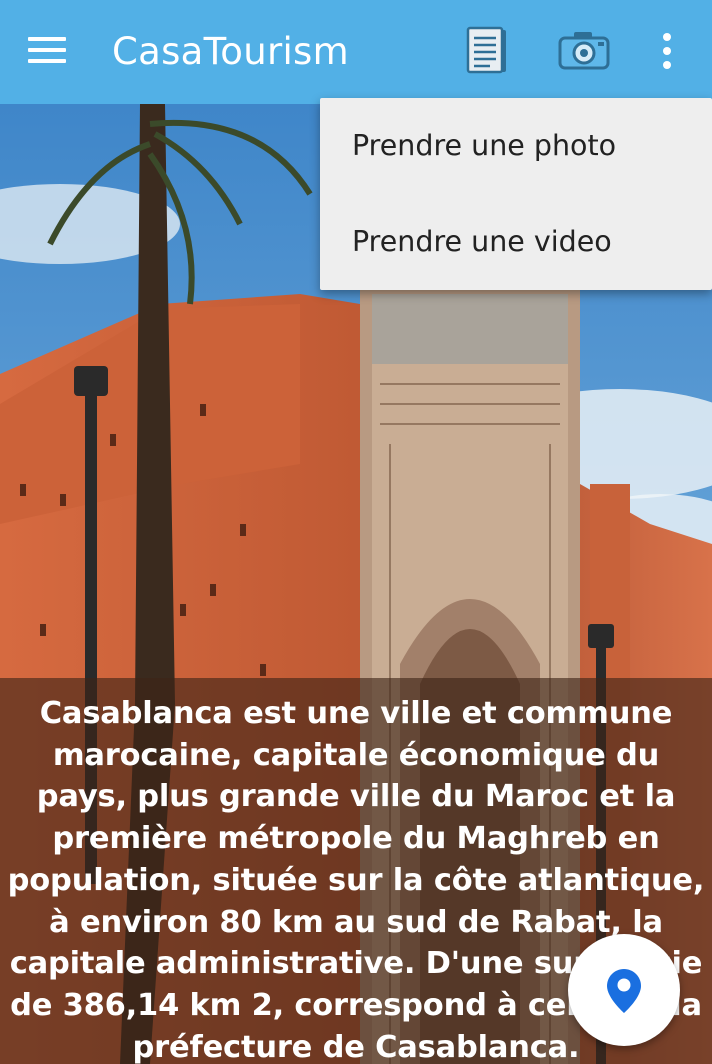  I want to click on overflow-menu: Prendre une photo Prendre une video, so click(516, 194).